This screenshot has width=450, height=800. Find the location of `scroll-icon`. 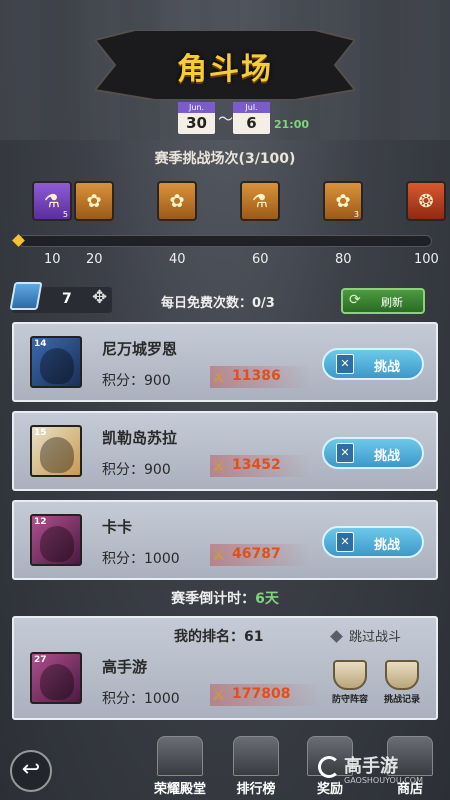

scroll-icon is located at coordinates (402, 675).